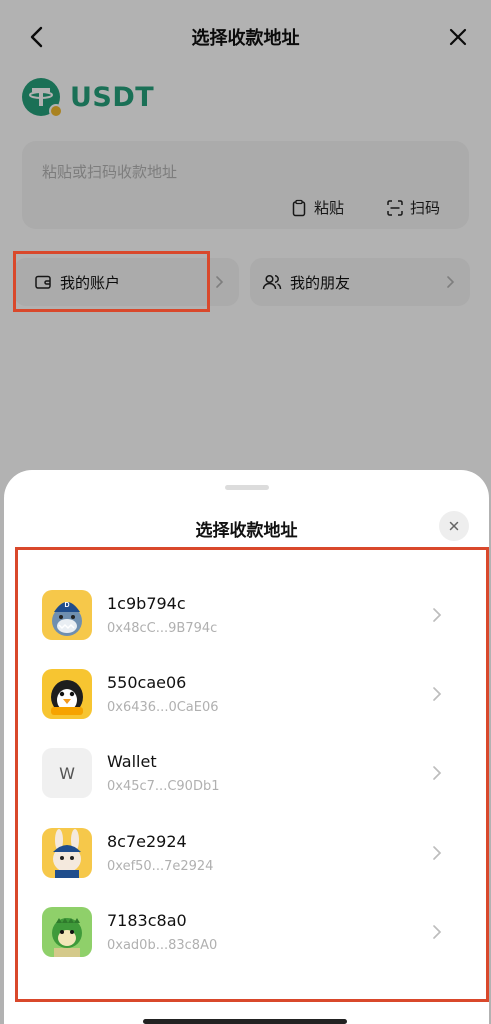 This screenshot has width=491, height=1024. Describe the element at coordinates (160, 866) in the screenshot. I see `wallet-address: 0xef50...7e2924` at that location.